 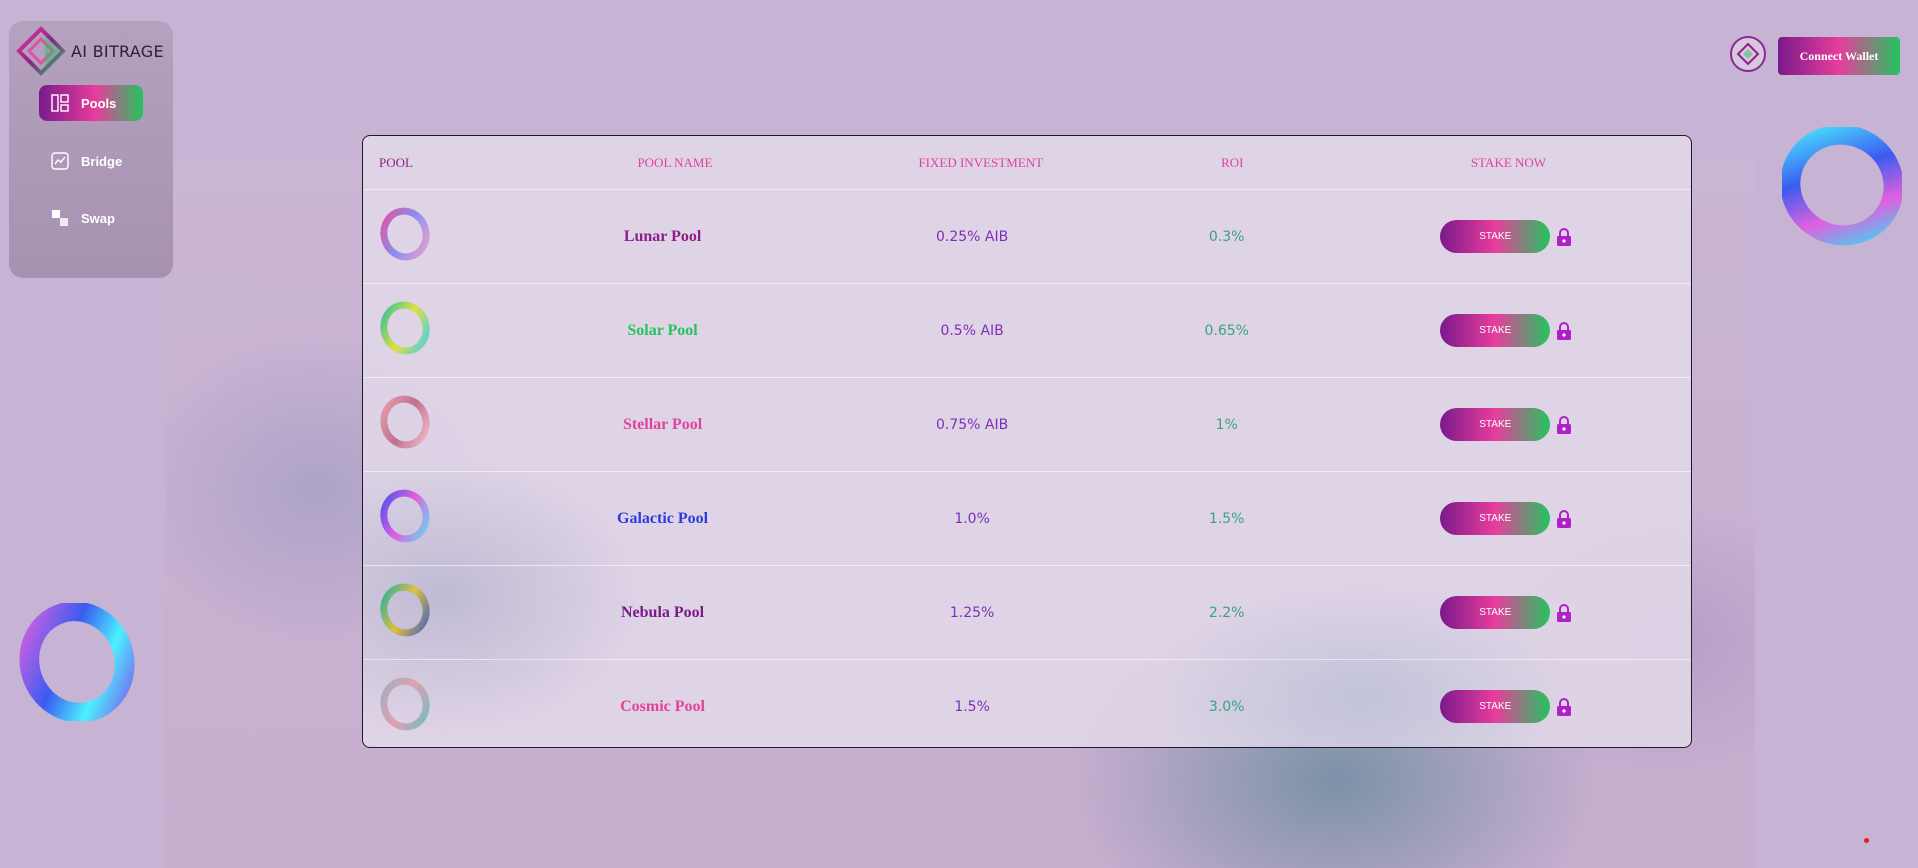 What do you see at coordinates (1027, 519) in the screenshot?
I see `table-row: Galactic Pool 1.0% 1.5% STAKE` at bounding box center [1027, 519].